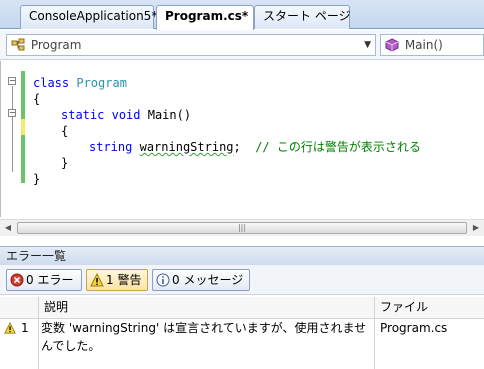  I want to click on warnings-filter-button: 1 警告, so click(117, 280).